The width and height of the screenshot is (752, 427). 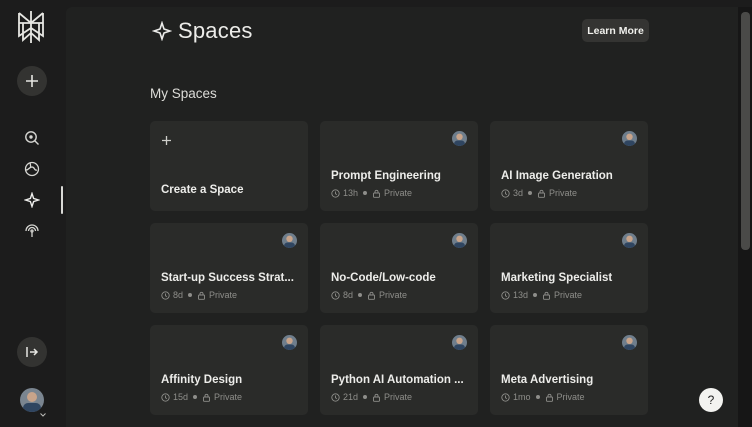 What do you see at coordinates (229, 268) in the screenshot?
I see `space-card: Start-up Success Strat... 8d Private` at bounding box center [229, 268].